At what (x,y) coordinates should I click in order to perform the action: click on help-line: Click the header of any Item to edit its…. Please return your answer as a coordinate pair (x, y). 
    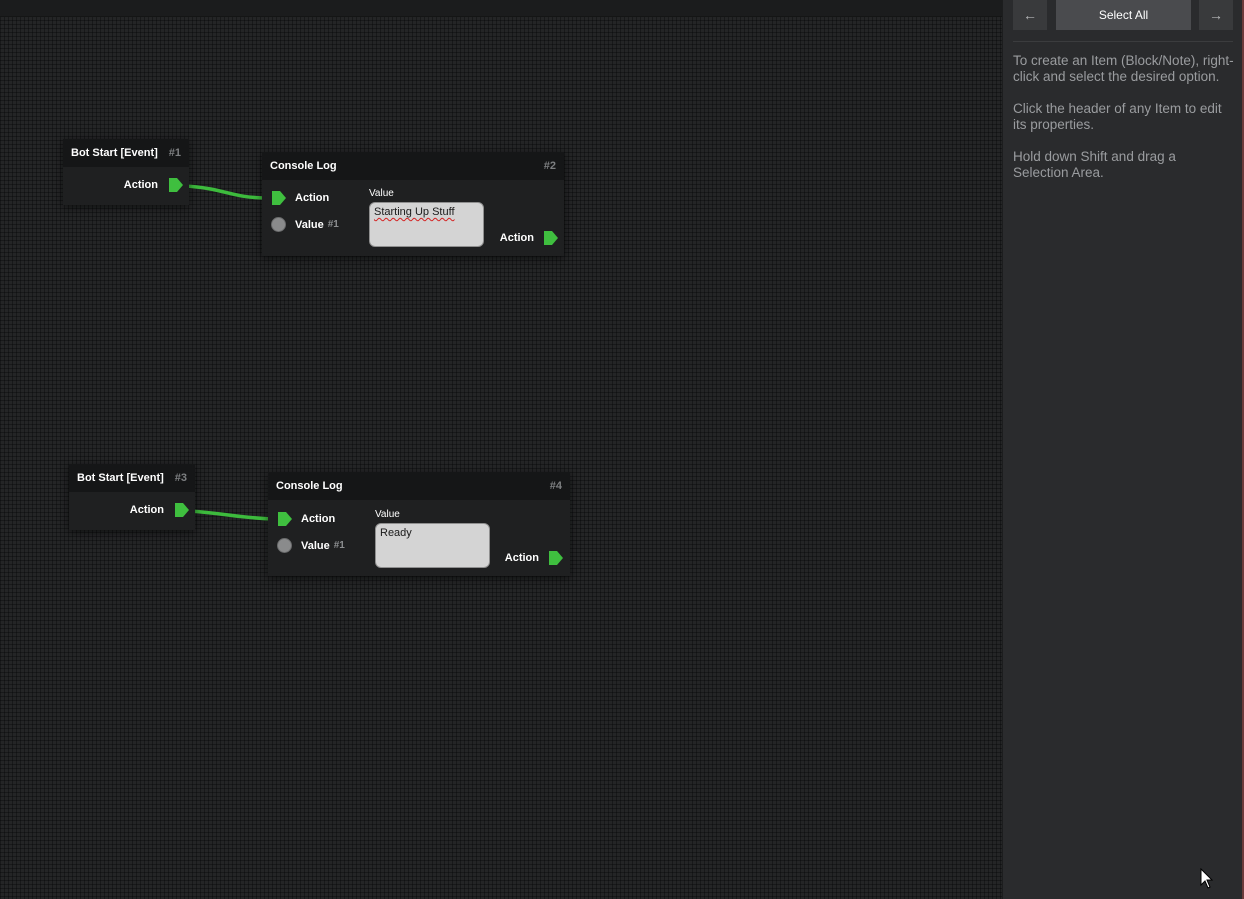
    Looking at the image, I should click on (1117, 116).